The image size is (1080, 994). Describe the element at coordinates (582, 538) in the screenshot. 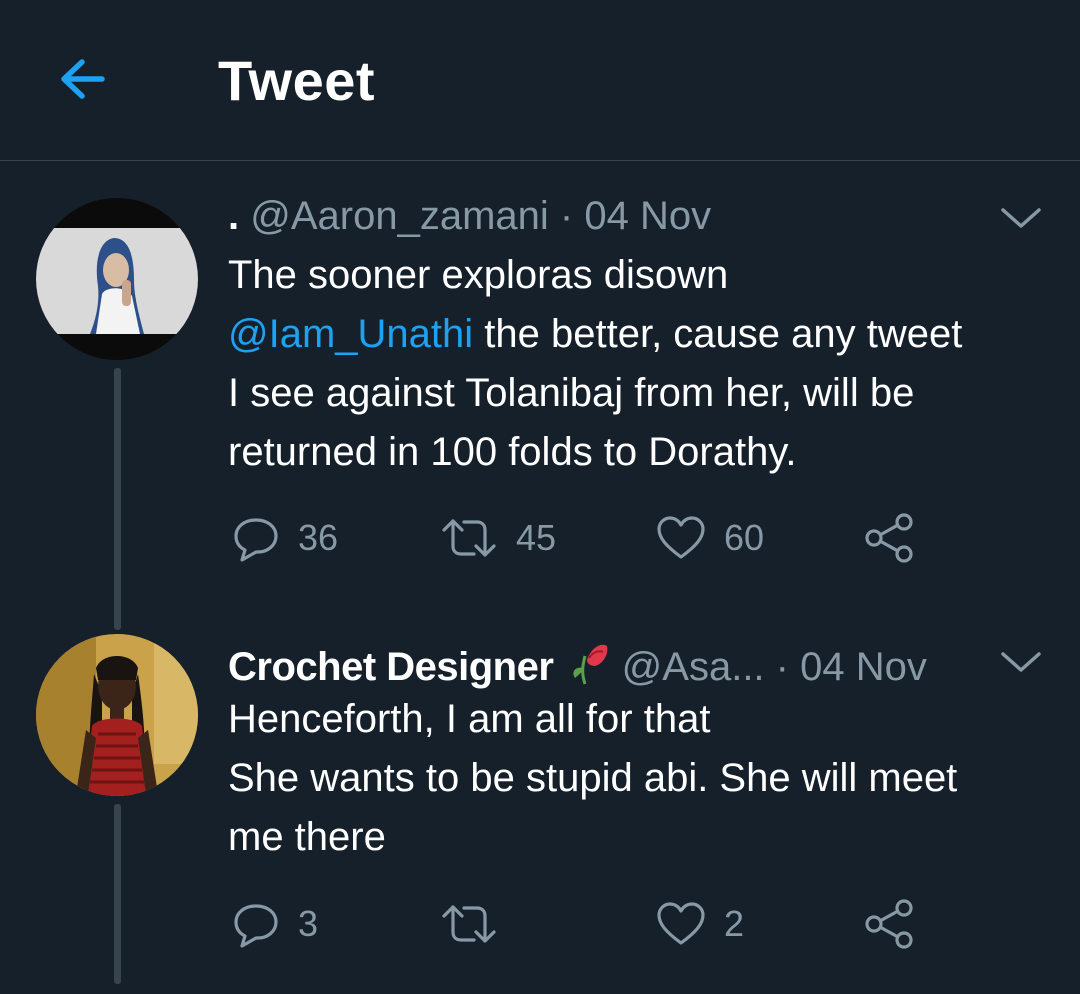

I see `tweet-actions: 36 45 60` at that location.